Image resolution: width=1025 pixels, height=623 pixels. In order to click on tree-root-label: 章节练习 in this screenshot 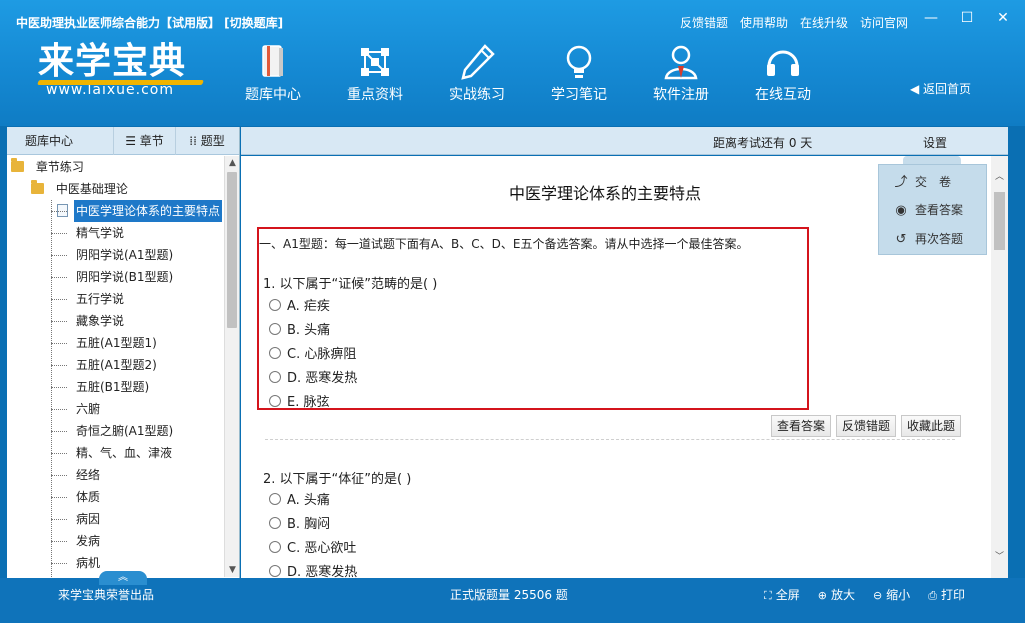, I will do `click(59, 167)`.